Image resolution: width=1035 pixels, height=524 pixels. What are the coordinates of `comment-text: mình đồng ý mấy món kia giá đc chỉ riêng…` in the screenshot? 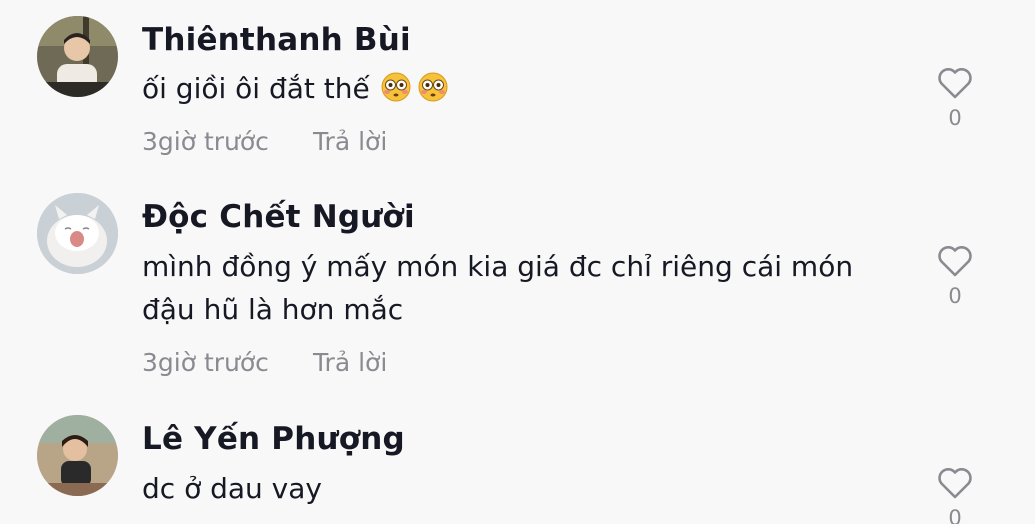 It's located at (498, 288).